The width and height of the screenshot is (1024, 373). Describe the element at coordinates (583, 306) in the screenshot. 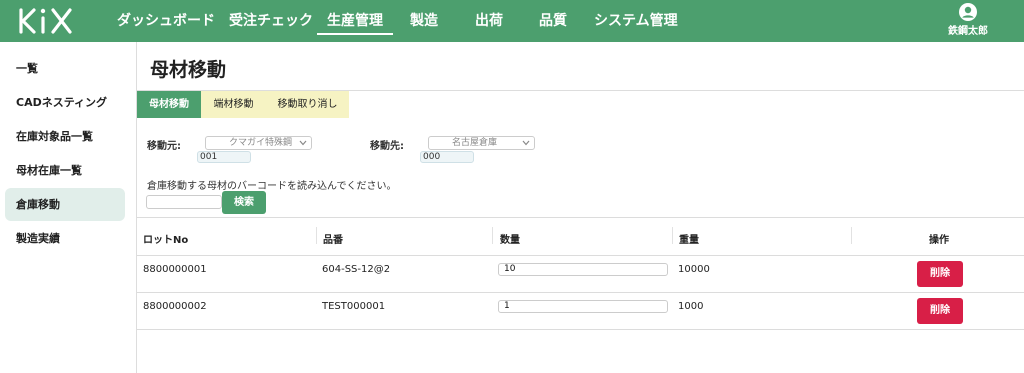

I see `quantity-input: 1` at that location.